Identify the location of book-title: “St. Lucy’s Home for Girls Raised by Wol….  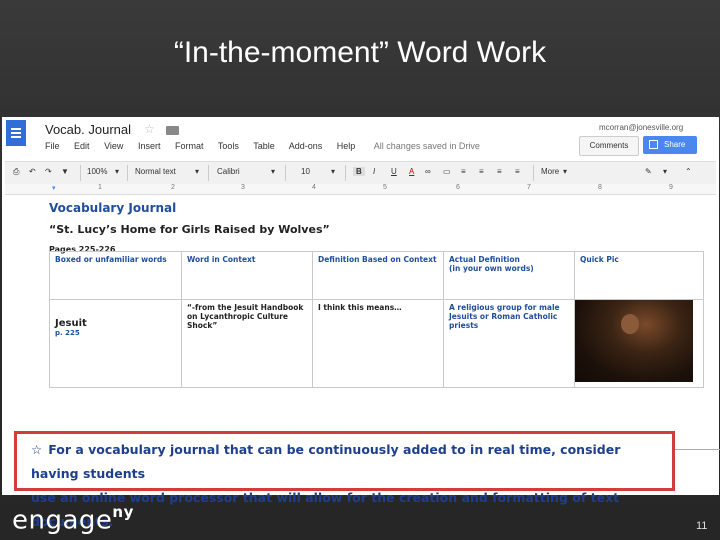
(189, 229).